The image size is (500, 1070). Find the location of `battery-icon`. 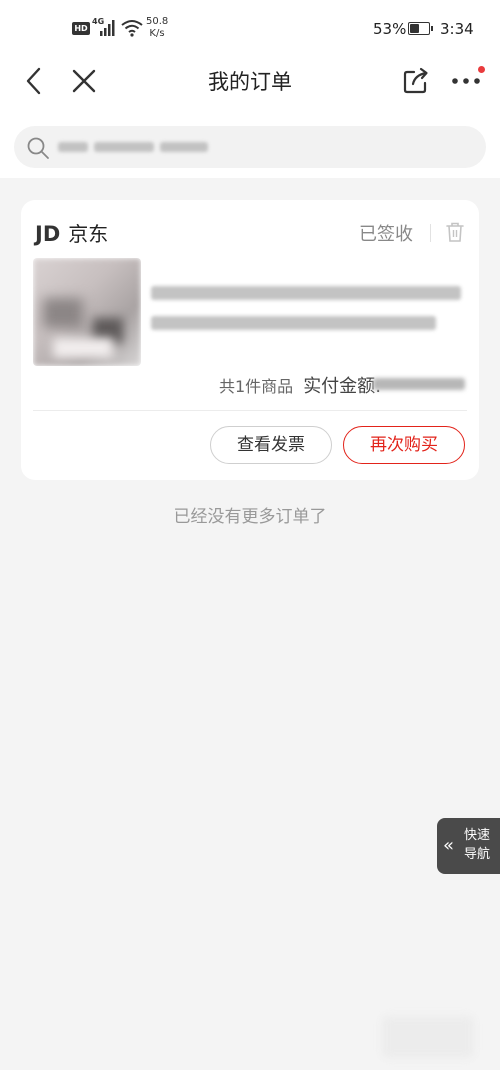

battery-icon is located at coordinates (419, 28).